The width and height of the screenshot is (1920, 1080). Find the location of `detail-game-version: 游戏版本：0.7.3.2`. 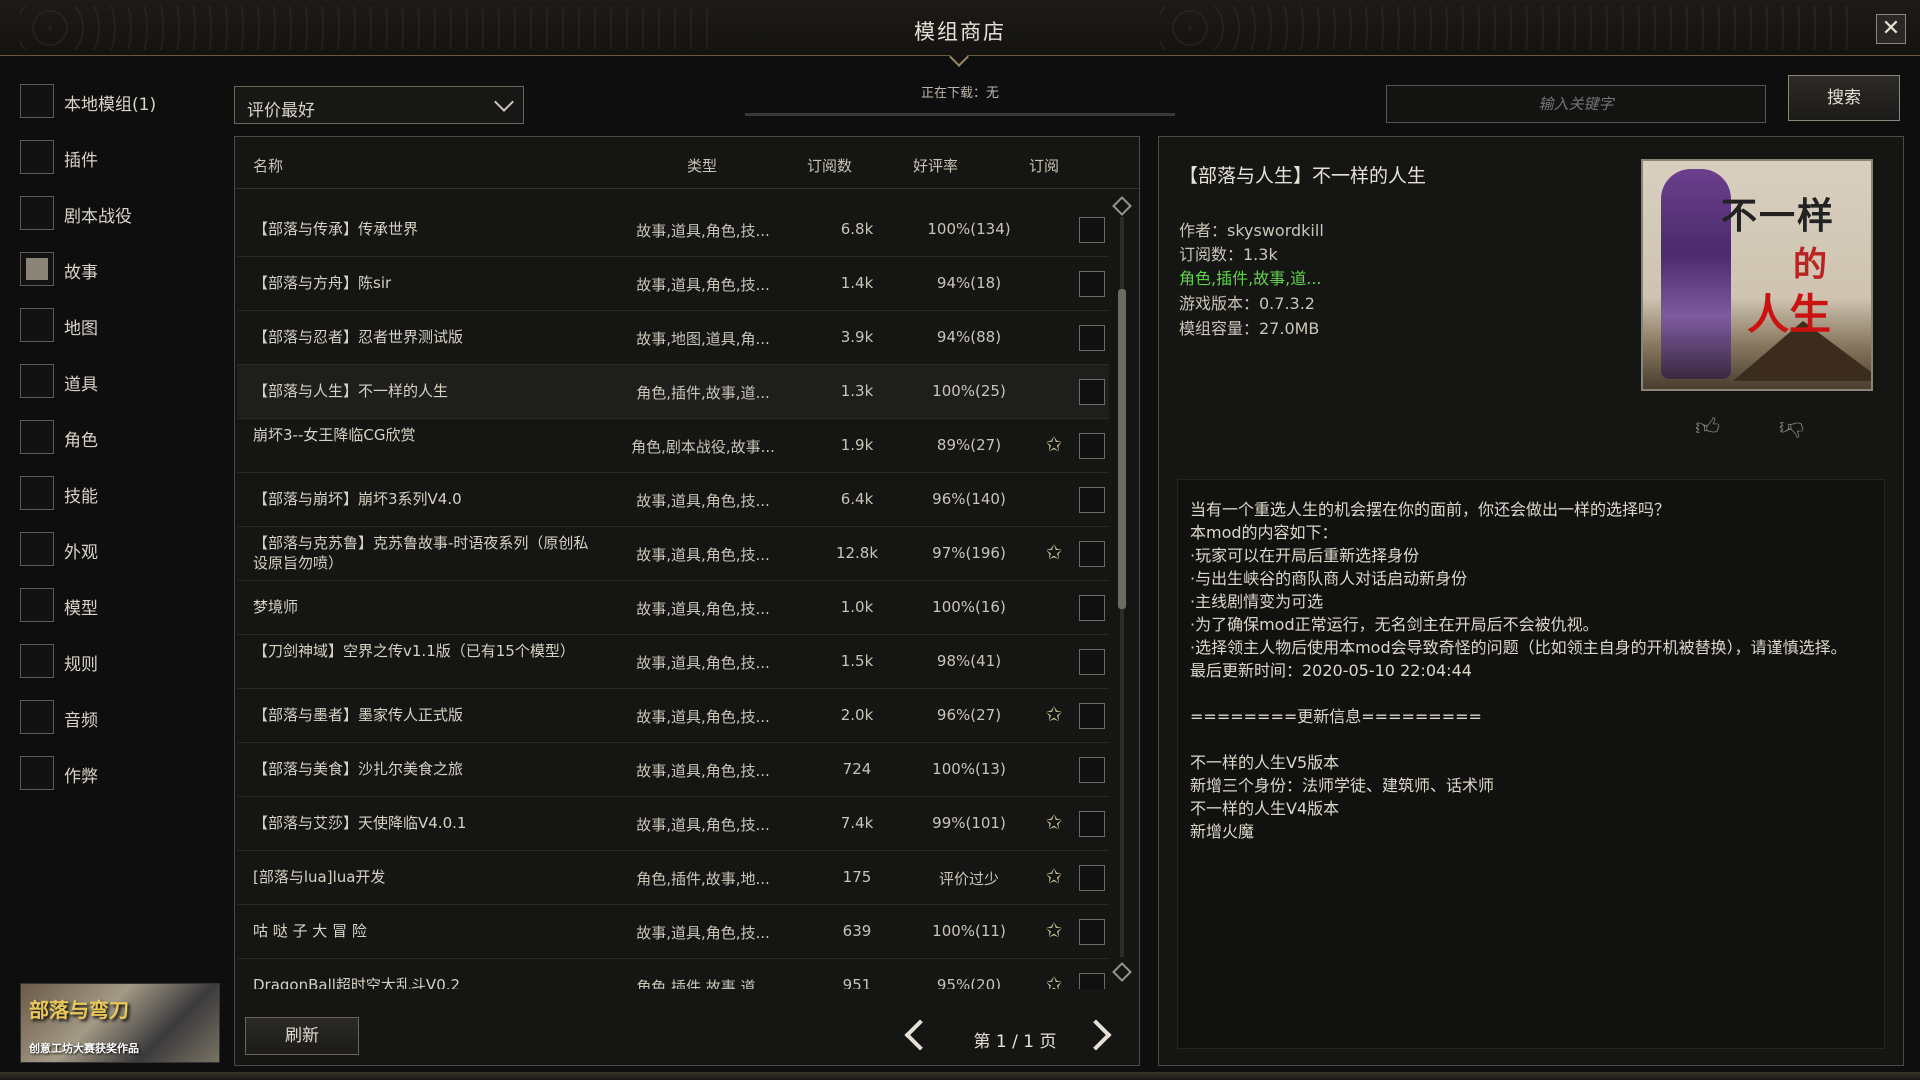

detail-game-version: 游戏版本：0.7.3.2 is located at coordinates (1247, 303).